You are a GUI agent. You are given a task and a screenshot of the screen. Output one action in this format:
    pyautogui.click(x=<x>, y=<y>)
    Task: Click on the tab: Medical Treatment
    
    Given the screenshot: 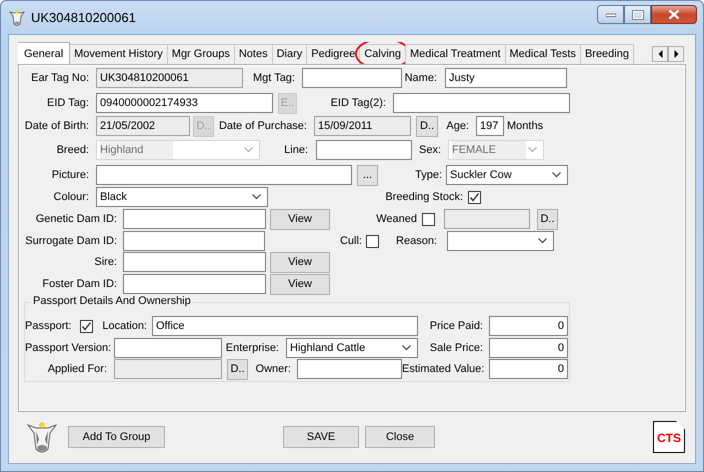 What is the action you would take?
    pyautogui.click(x=455, y=54)
    